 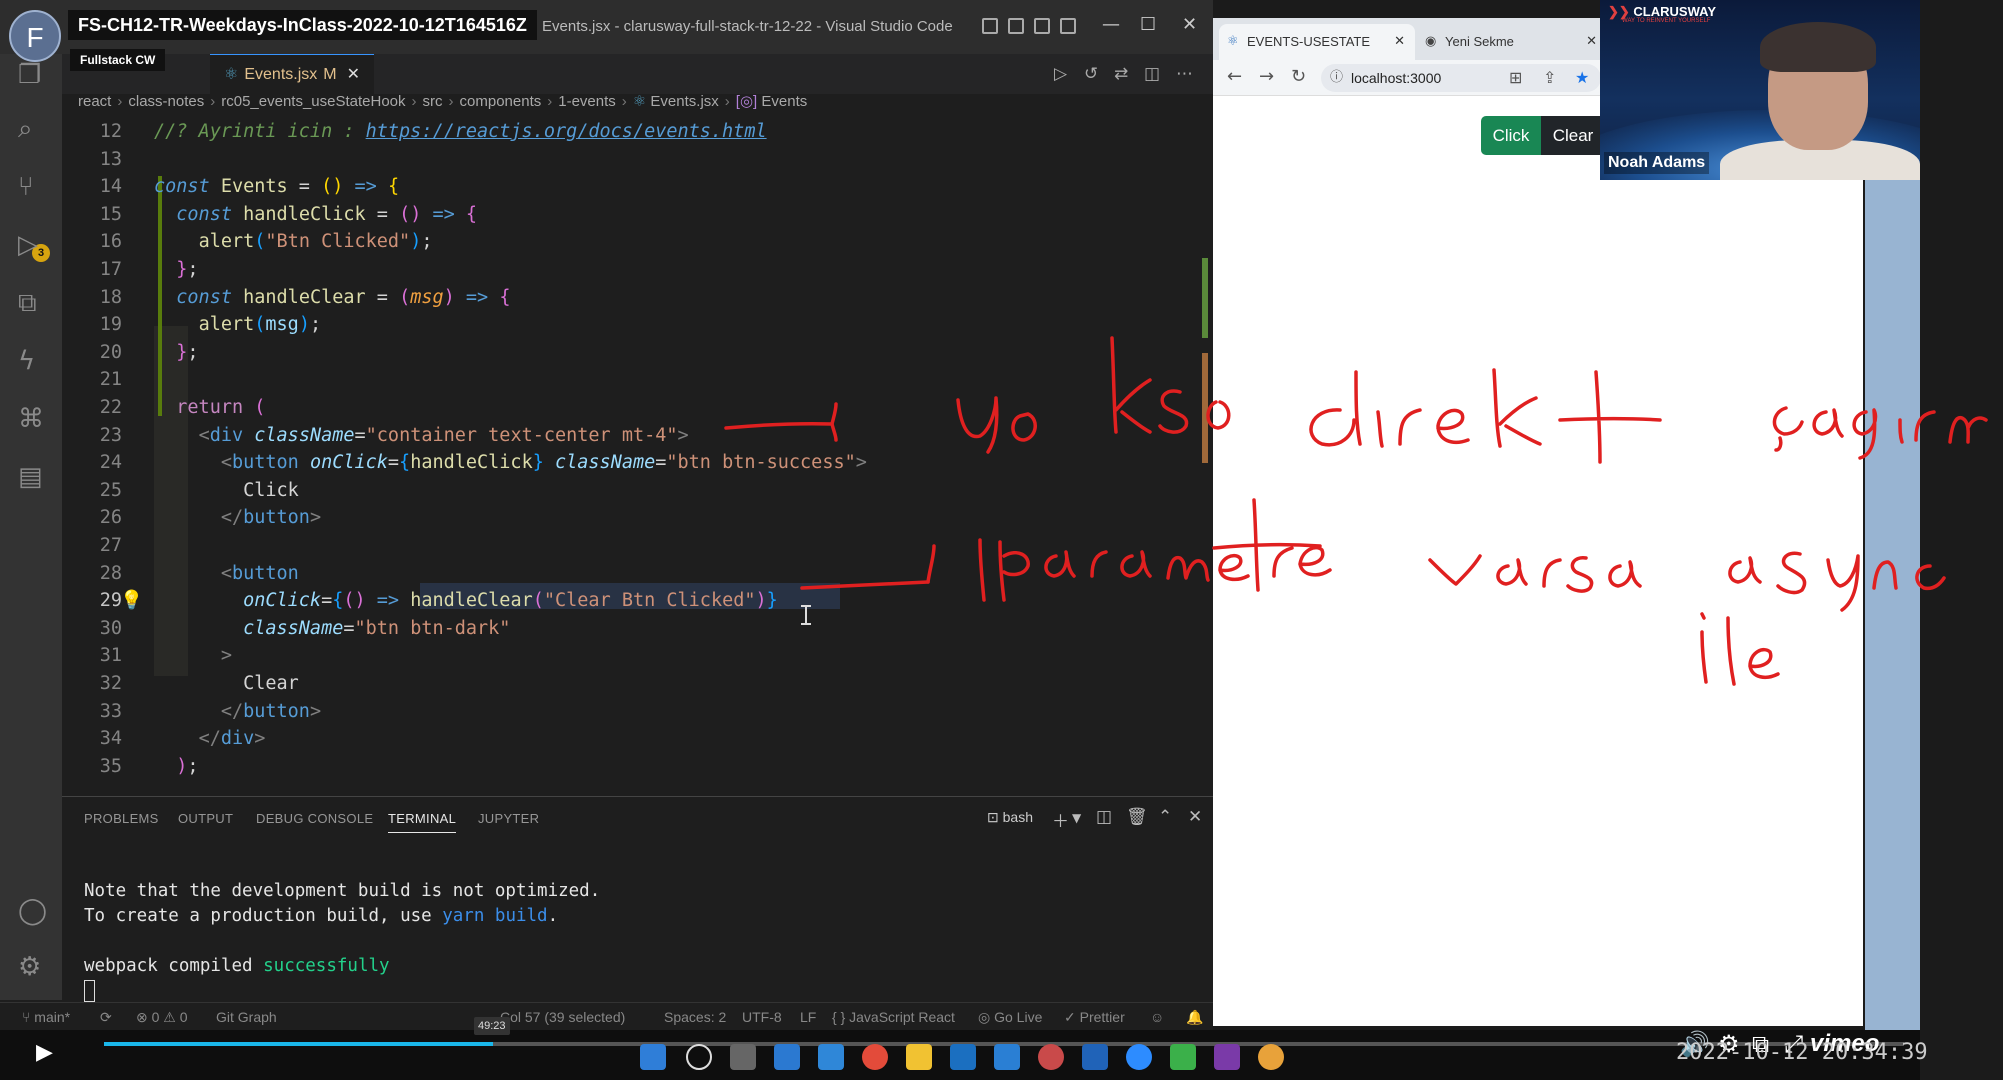 I want to click on tab-events-jsx: ⚛ Events.jsx M ✕, so click(x=292, y=74).